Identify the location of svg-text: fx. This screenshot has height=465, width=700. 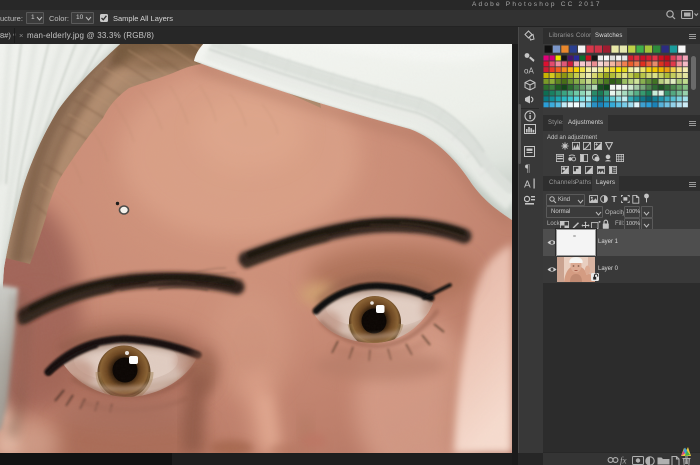
(623, 460).